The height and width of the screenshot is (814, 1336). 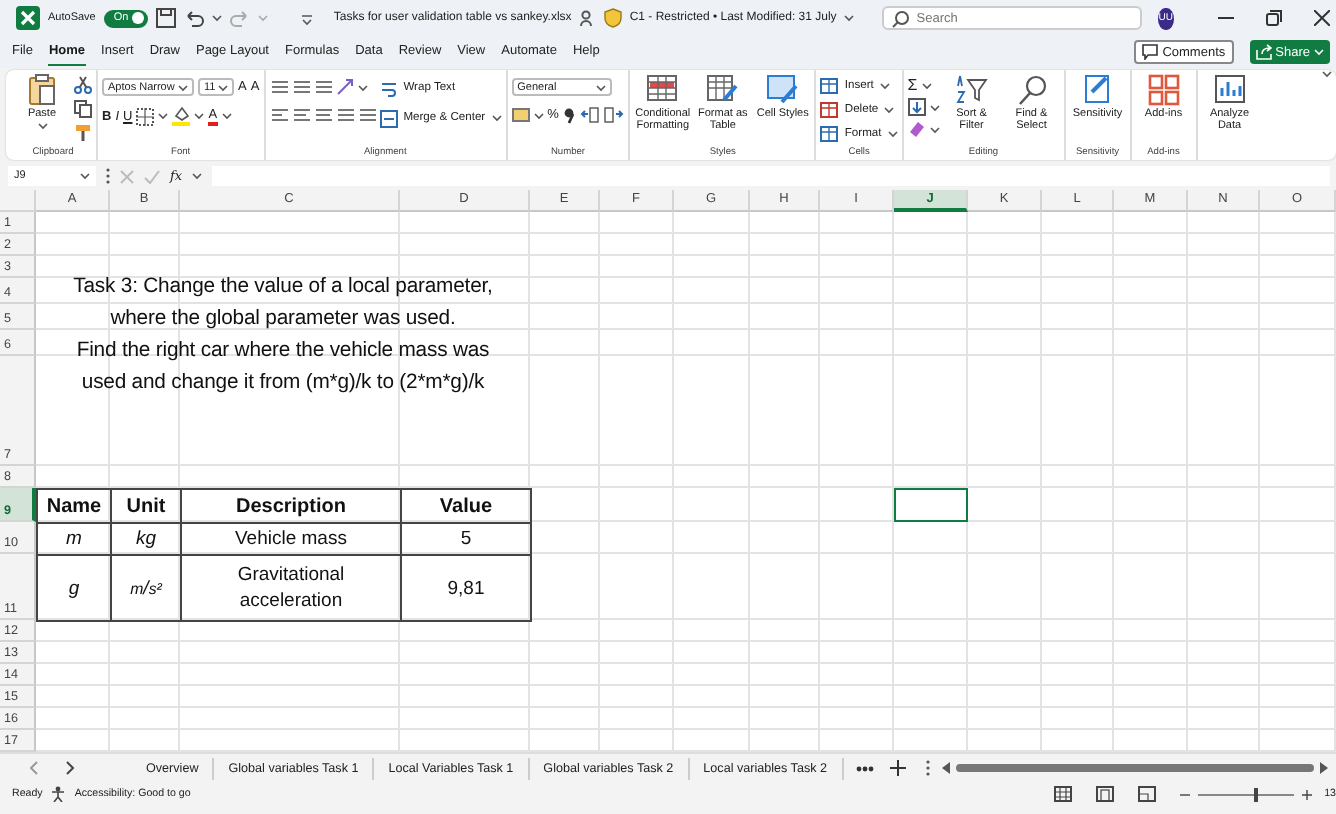 What do you see at coordinates (388, 88) in the screenshot?
I see `wrap-icon` at bounding box center [388, 88].